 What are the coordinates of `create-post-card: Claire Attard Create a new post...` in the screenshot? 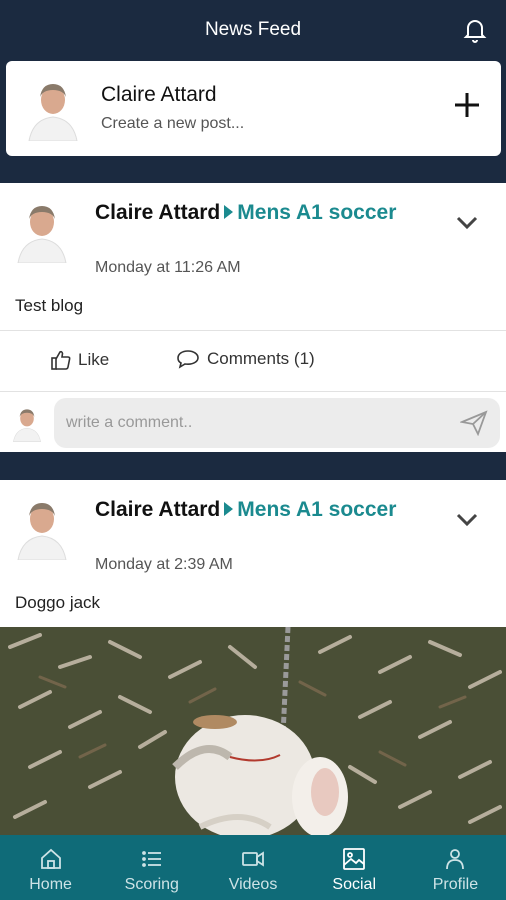 It's located at (253, 108).